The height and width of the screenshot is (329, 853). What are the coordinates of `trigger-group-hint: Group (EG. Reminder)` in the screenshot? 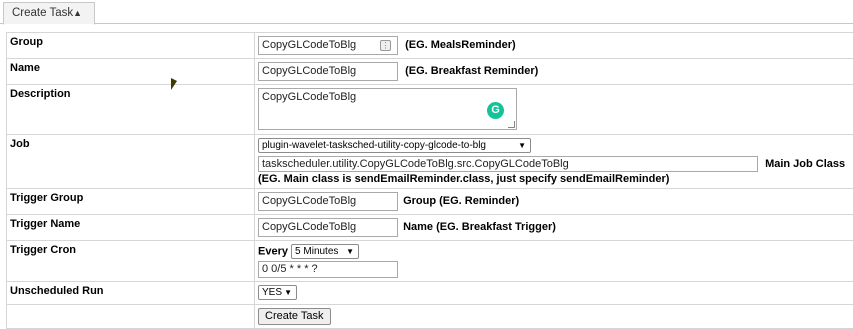 It's located at (461, 201).